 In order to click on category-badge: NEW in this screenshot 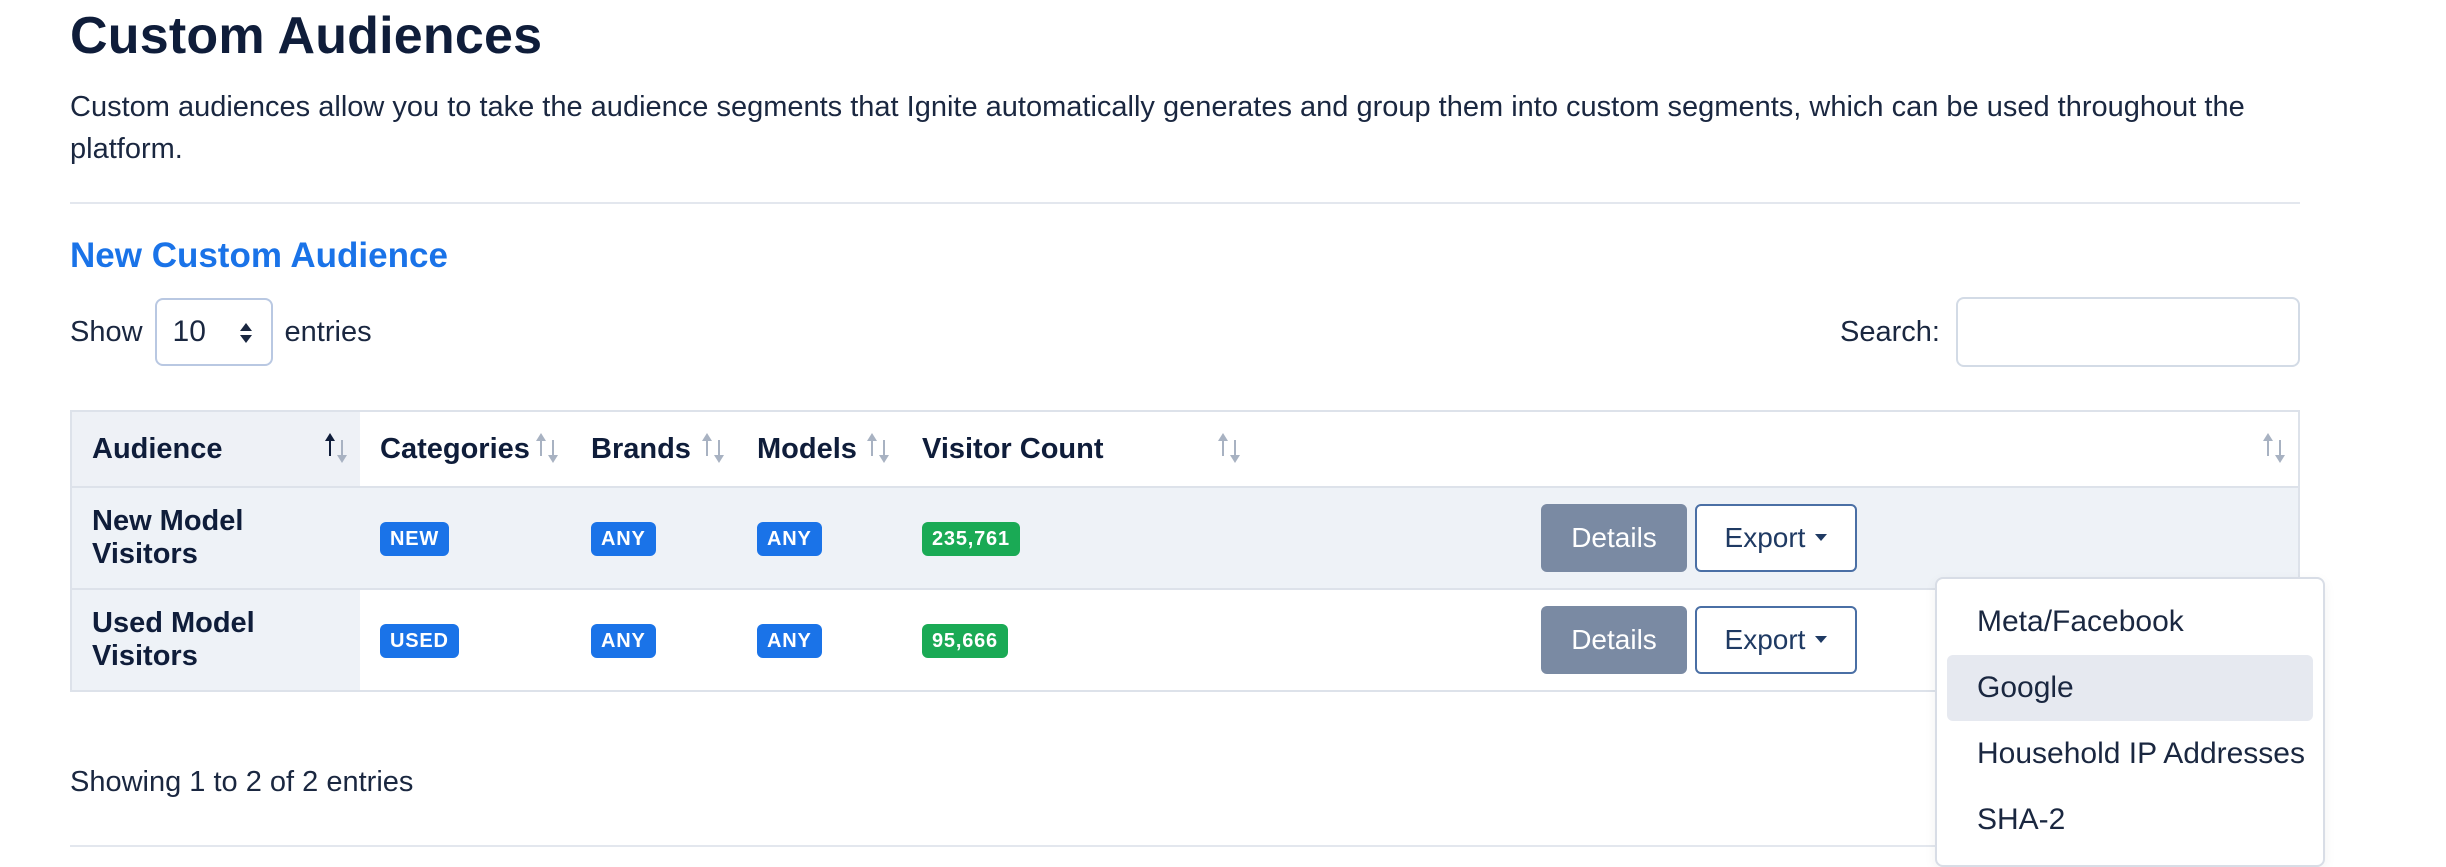, I will do `click(415, 539)`.